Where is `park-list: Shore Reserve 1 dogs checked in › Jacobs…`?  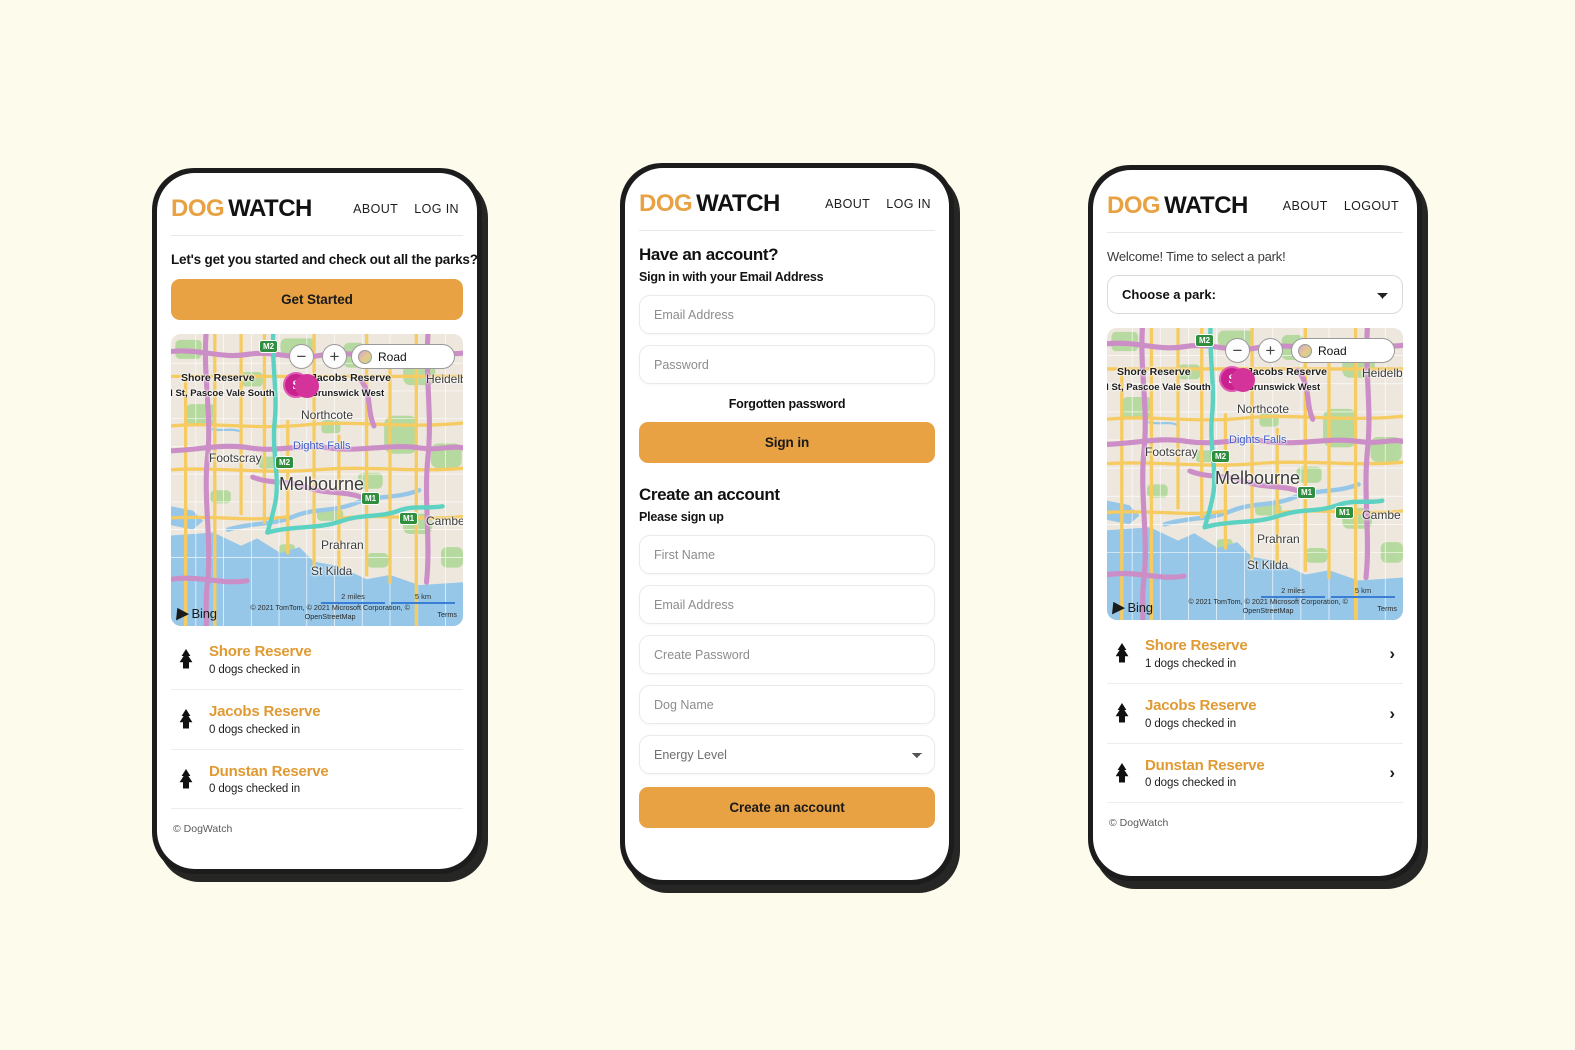
park-list: Shore Reserve 1 dogs checked in › Jacobs… is located at coordinates (1255, 714).